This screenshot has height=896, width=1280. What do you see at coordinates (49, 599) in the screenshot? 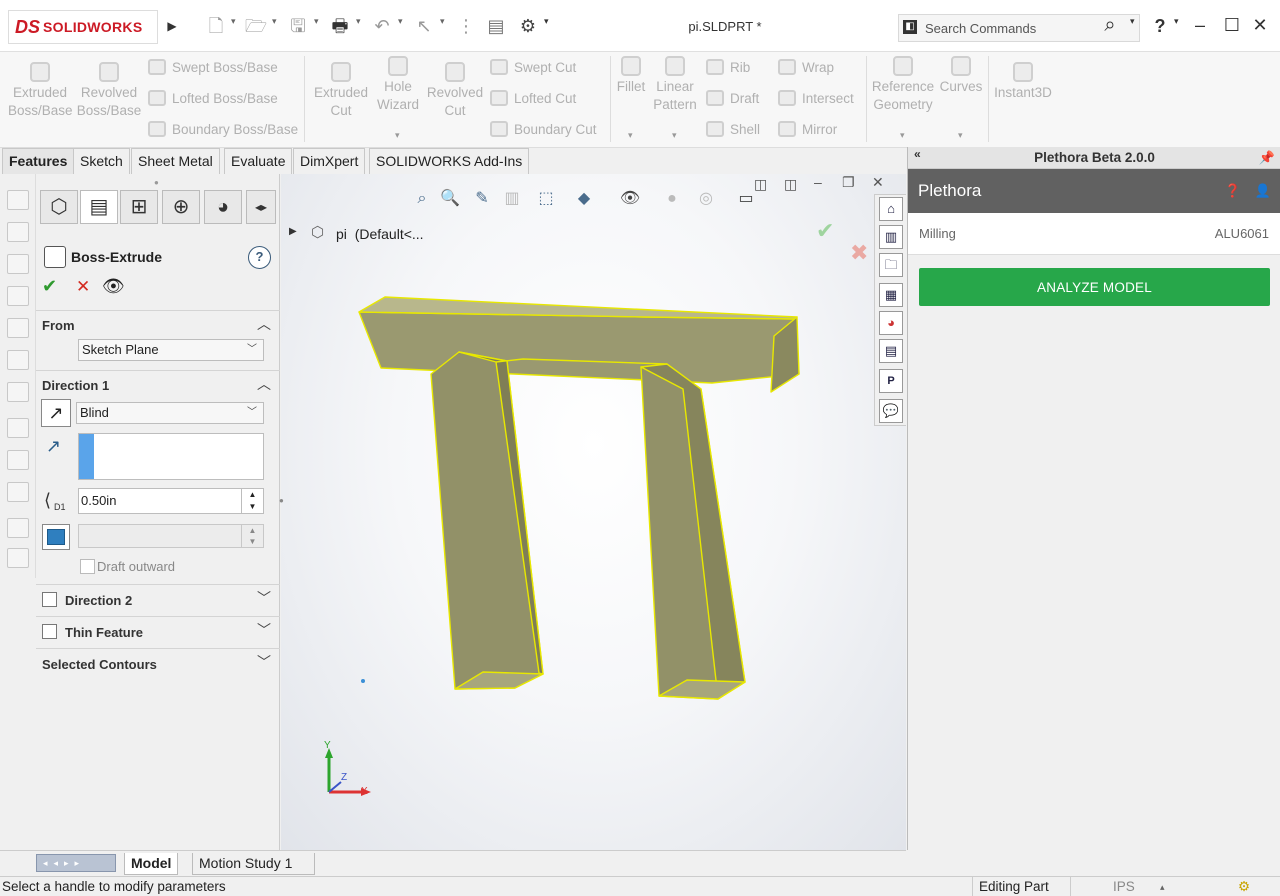
I see `direction2-checkbox` at bounding box center [49, 599].